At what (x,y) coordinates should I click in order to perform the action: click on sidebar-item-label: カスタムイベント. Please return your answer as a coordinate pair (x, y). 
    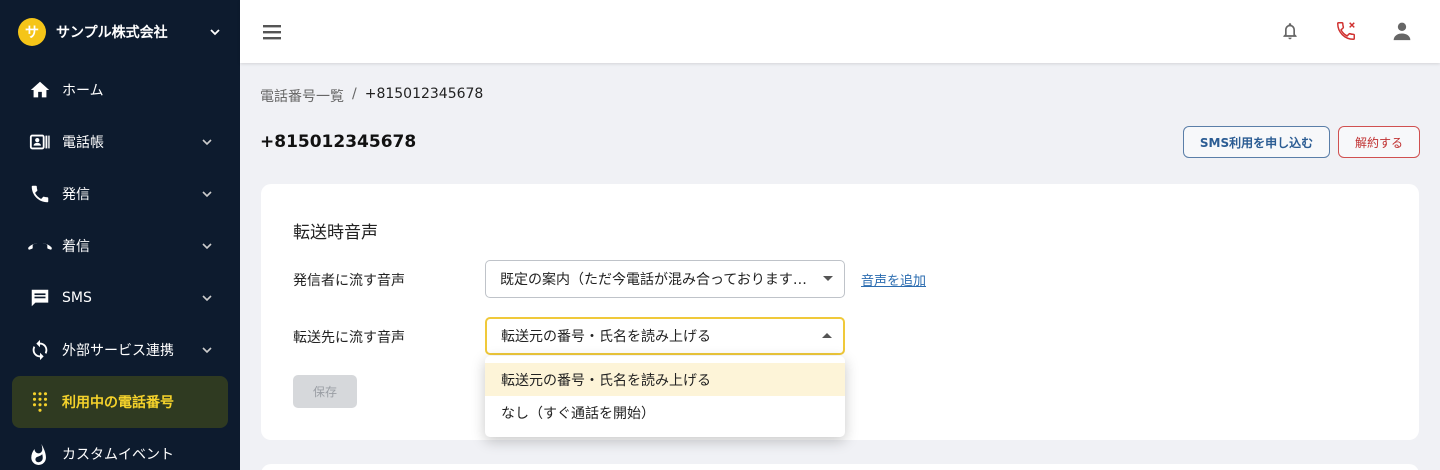
    Looking at the image, I should click on (118, 455).